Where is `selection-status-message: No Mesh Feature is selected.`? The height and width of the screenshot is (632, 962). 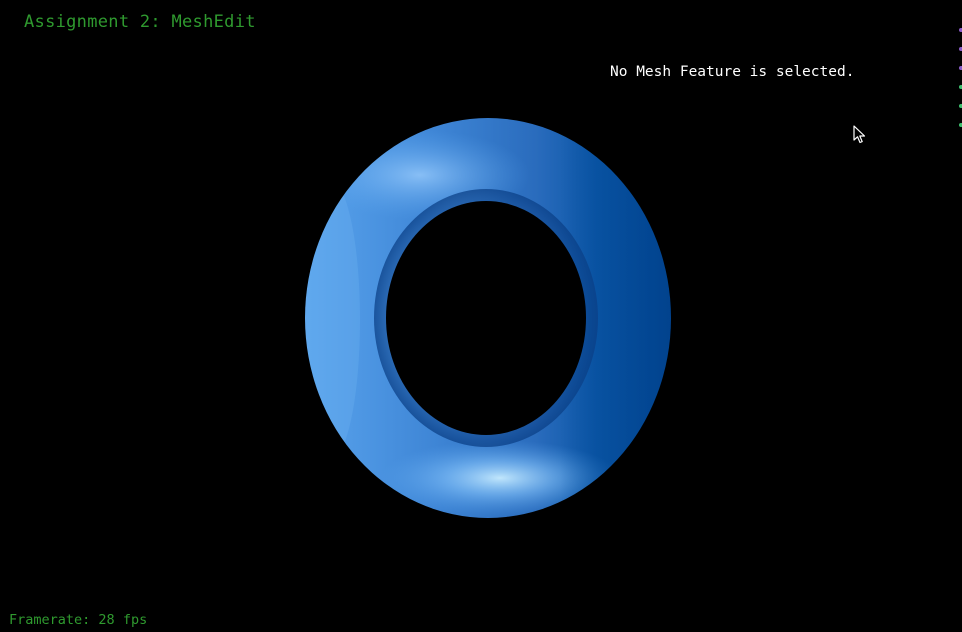
selection-status-message: No Mesh Feature is selected. is located at coordinates (732, 72).